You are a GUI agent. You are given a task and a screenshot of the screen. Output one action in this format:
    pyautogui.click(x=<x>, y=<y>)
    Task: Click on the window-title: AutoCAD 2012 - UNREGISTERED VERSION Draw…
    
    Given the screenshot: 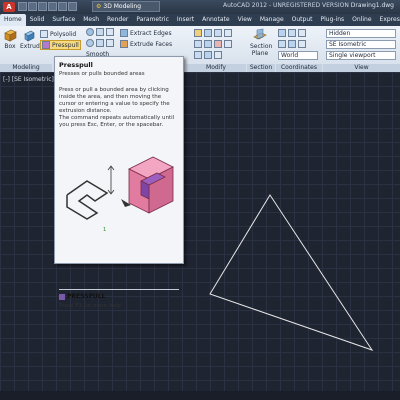 What is the action you would take?
    pyautogui.click(x=308, y=5)
    